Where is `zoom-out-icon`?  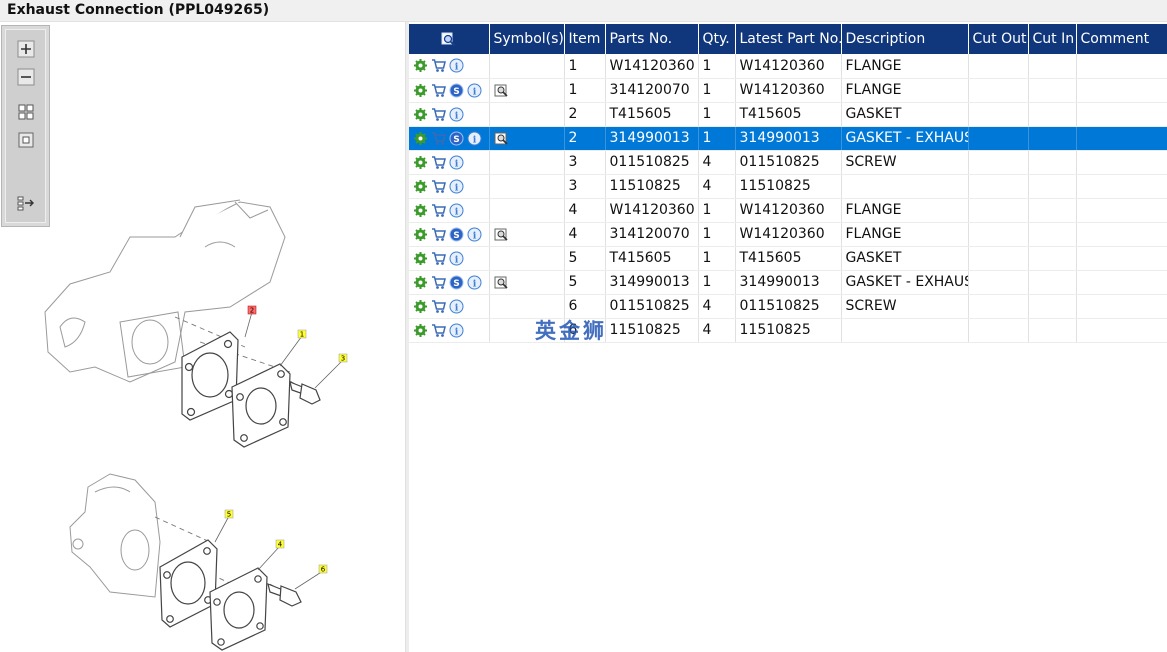 zoom-out-icon is located at coordinates (26, 77).